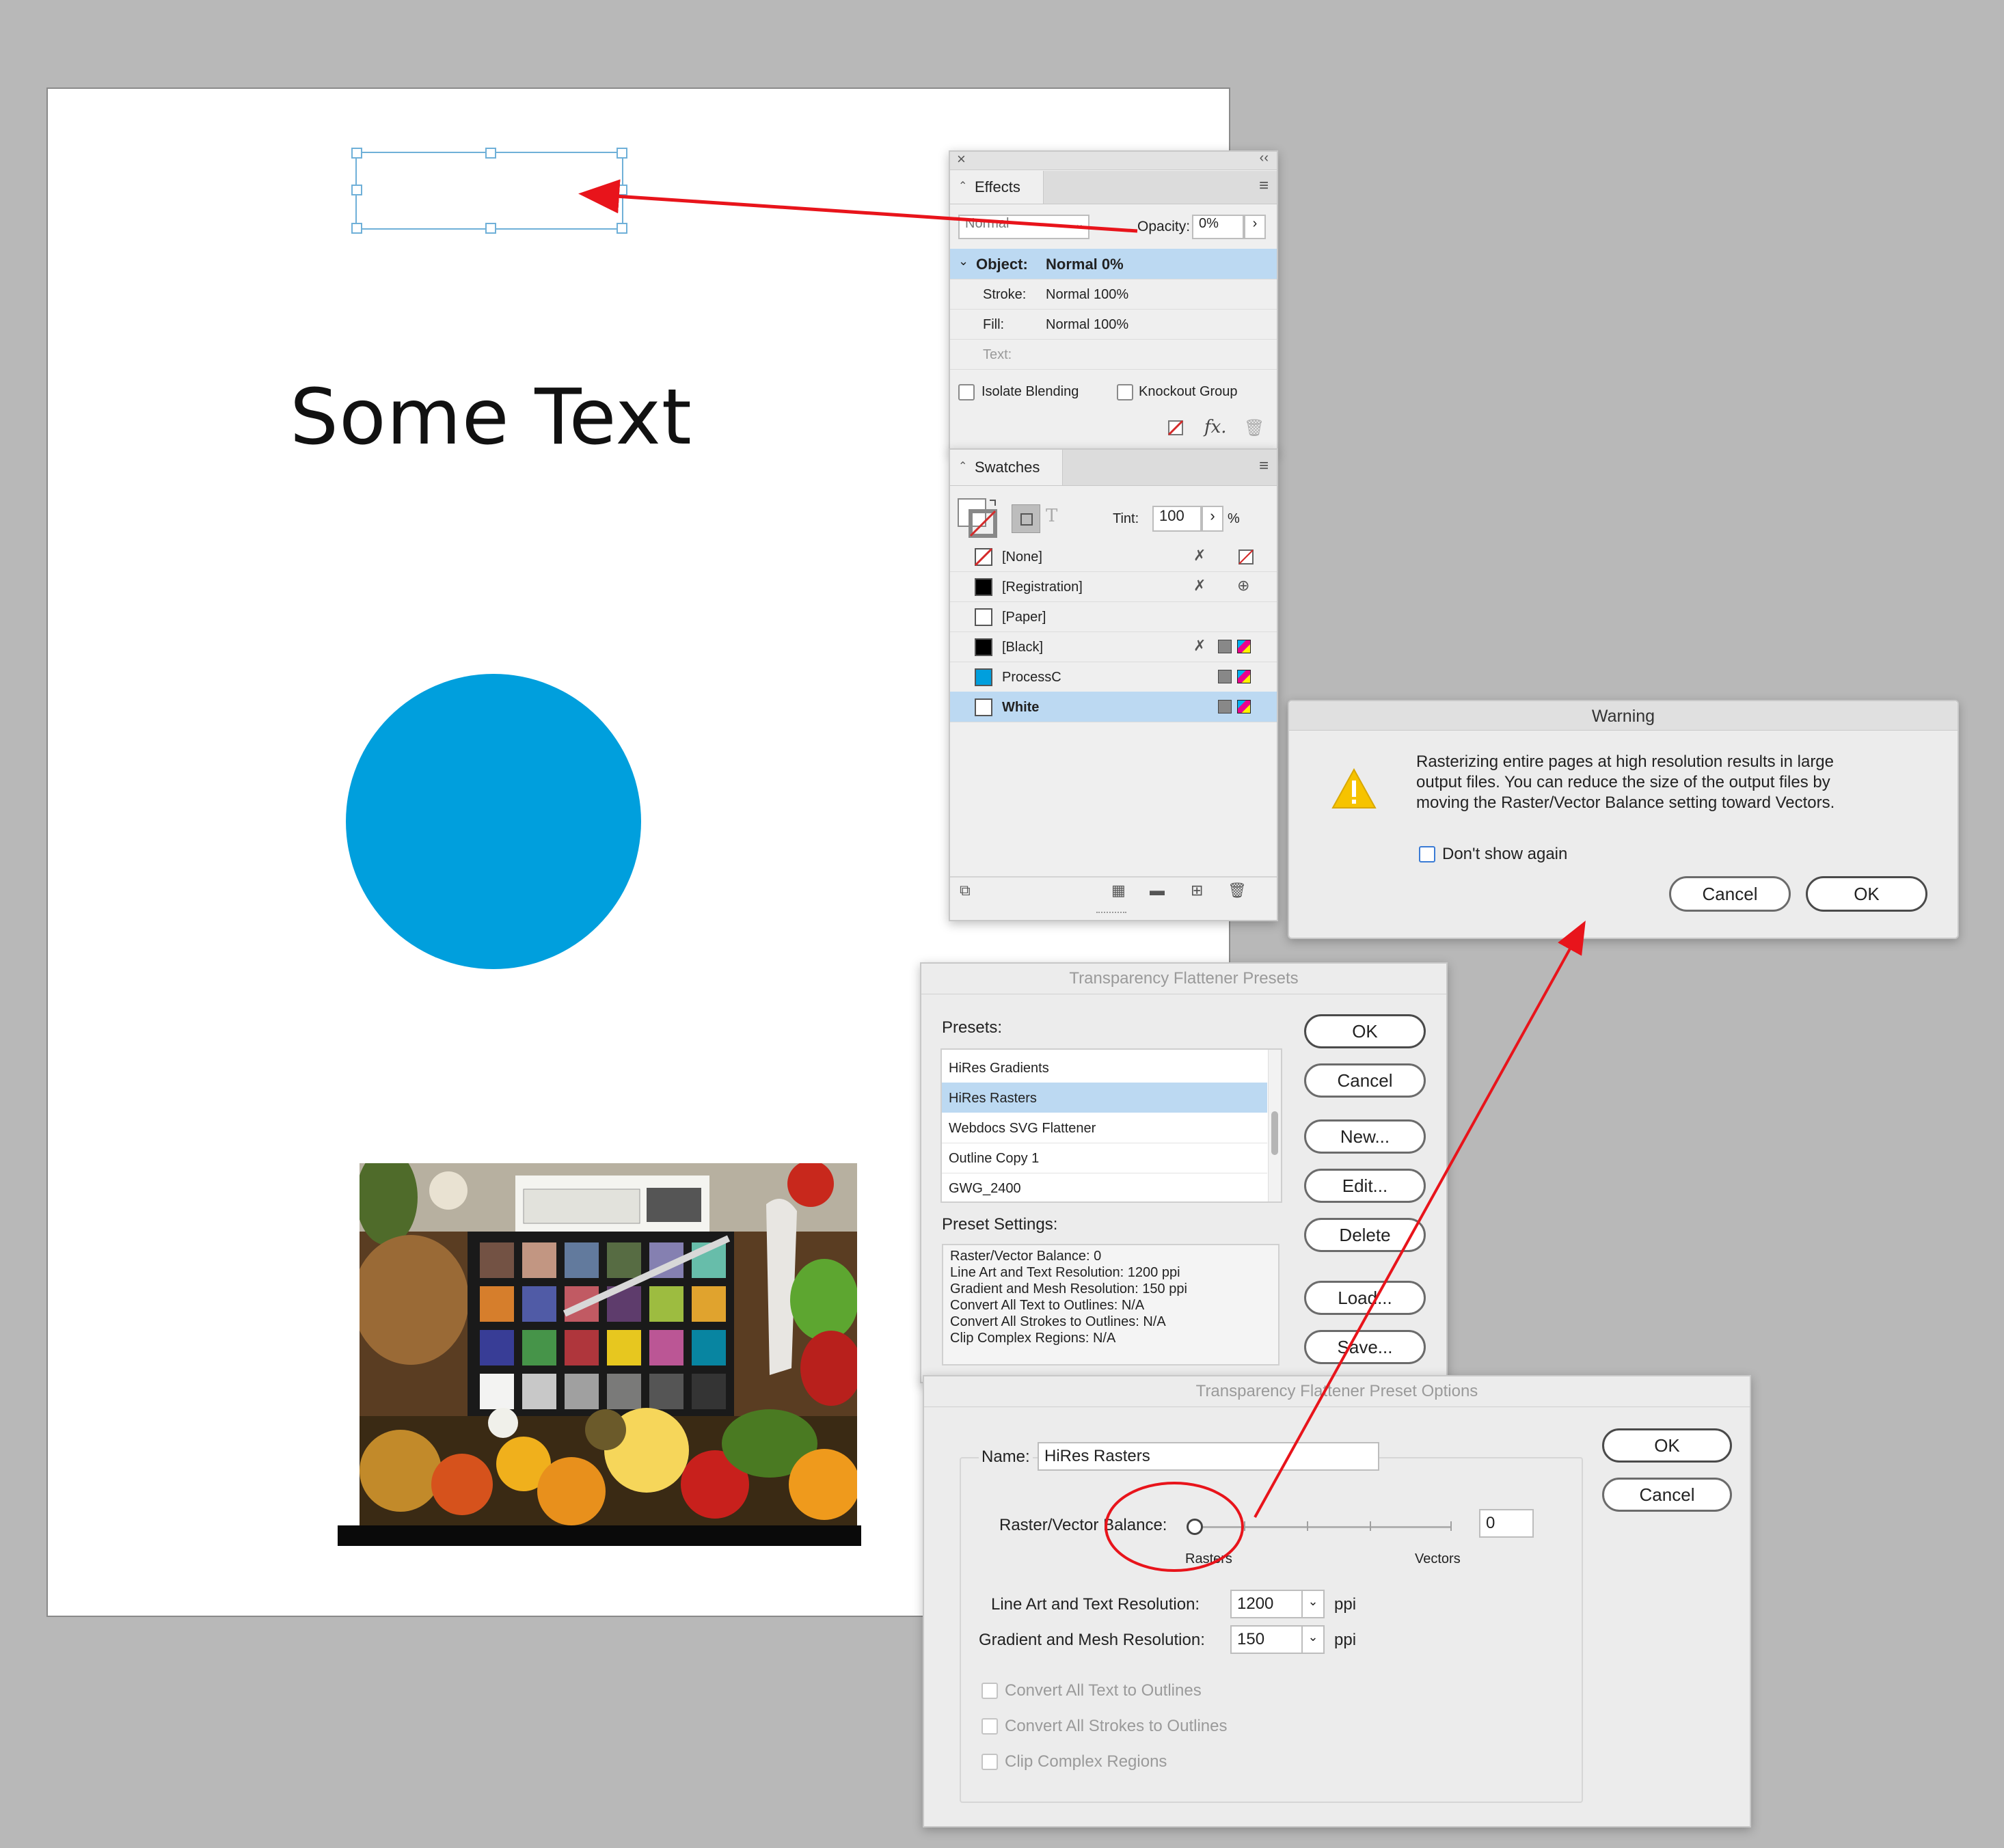  What do you see at coordinates (1265, 158) in the screenshot?
I see `collapse-icon: ‹‹` at bounding box center [1265, 158].